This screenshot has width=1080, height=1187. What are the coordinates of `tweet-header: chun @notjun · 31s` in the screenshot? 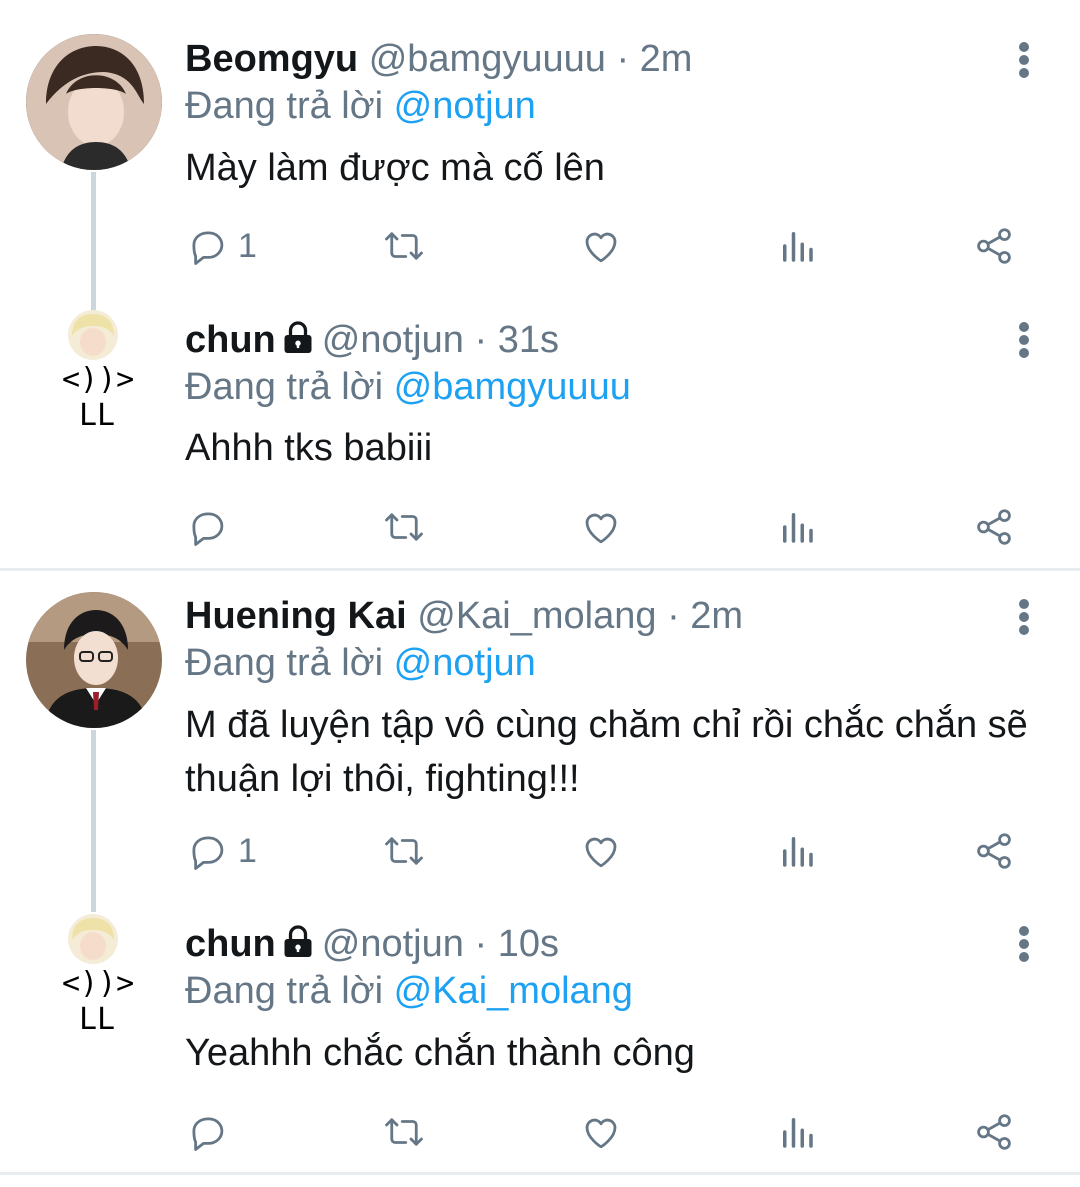 It's located at (372, 340).